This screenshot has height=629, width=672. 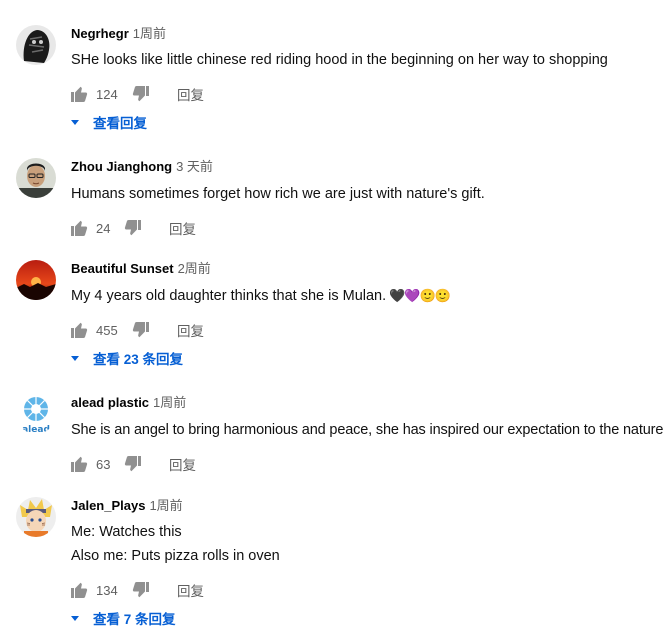 I want to click on view-replies-button: 查看回复, so click(x=108, y=122).